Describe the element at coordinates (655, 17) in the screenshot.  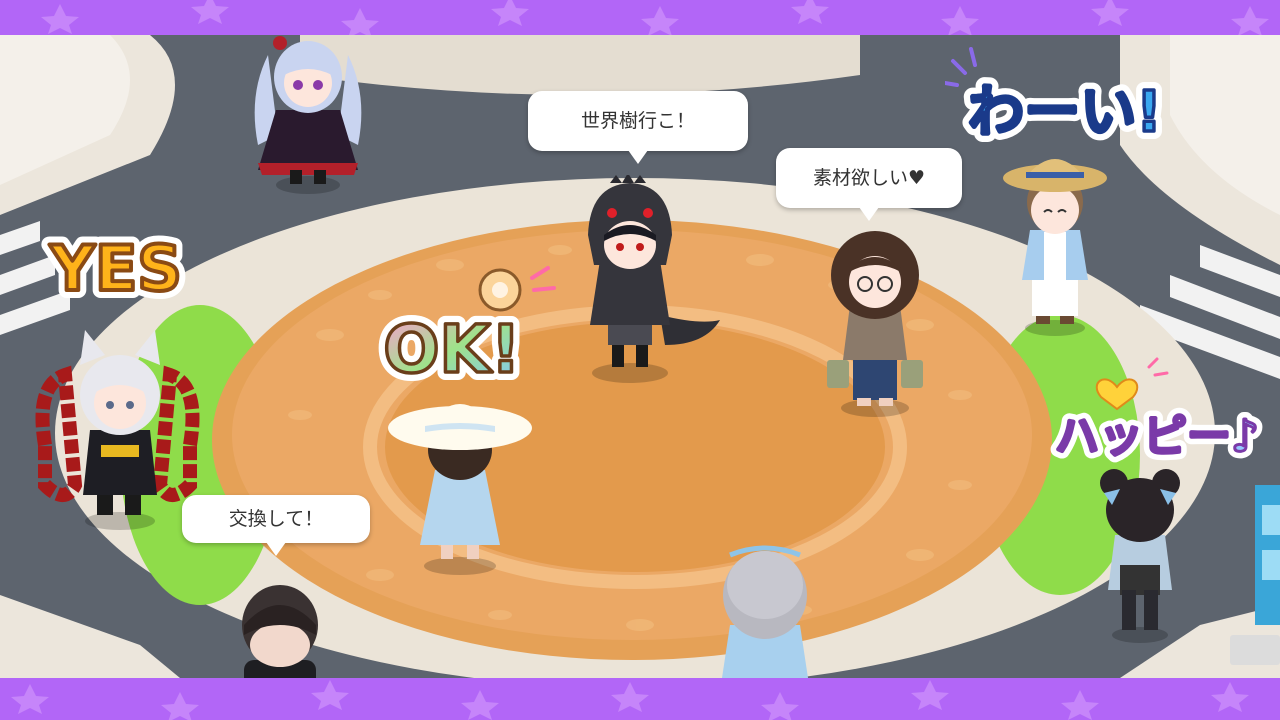
I see `star-pattern-top` at that location.